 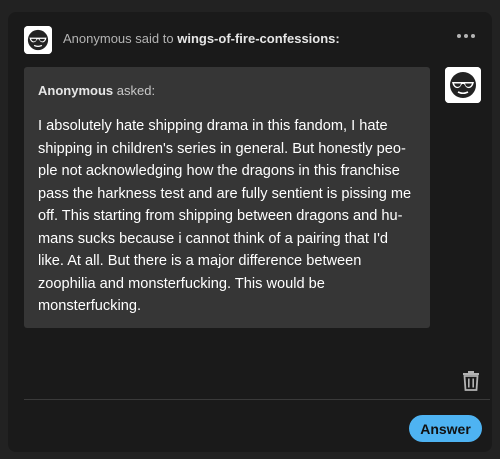 I want to click on asker-line: Anonymous asked:, so click(x=96, y=90).